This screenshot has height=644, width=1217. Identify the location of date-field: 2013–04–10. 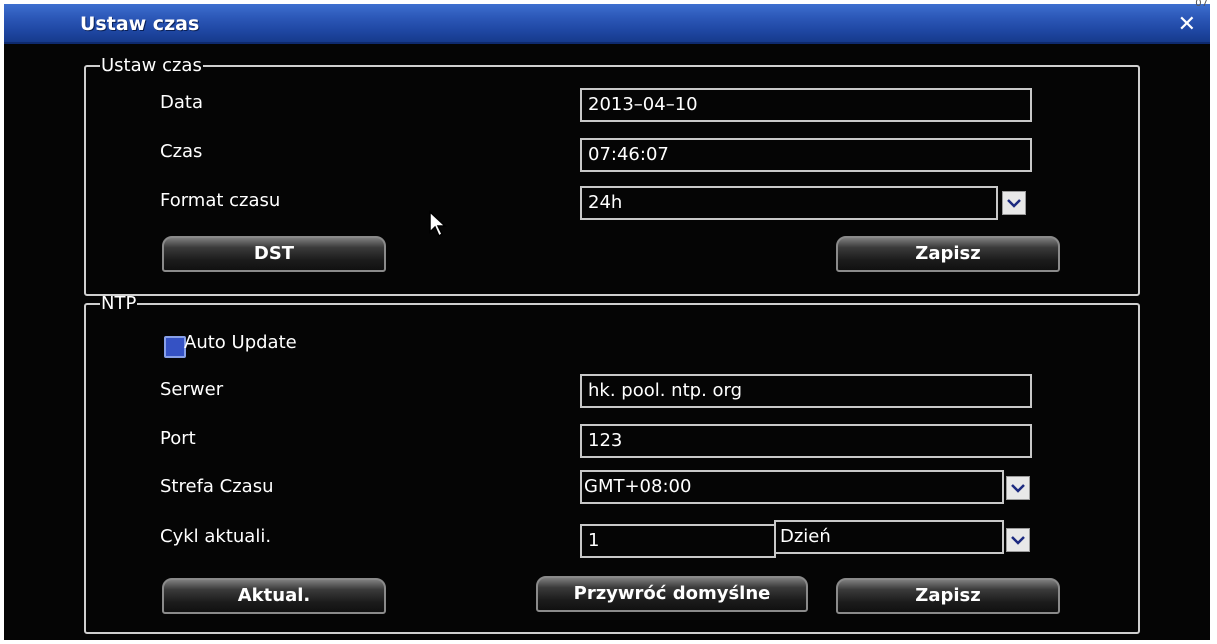
(806, 105).